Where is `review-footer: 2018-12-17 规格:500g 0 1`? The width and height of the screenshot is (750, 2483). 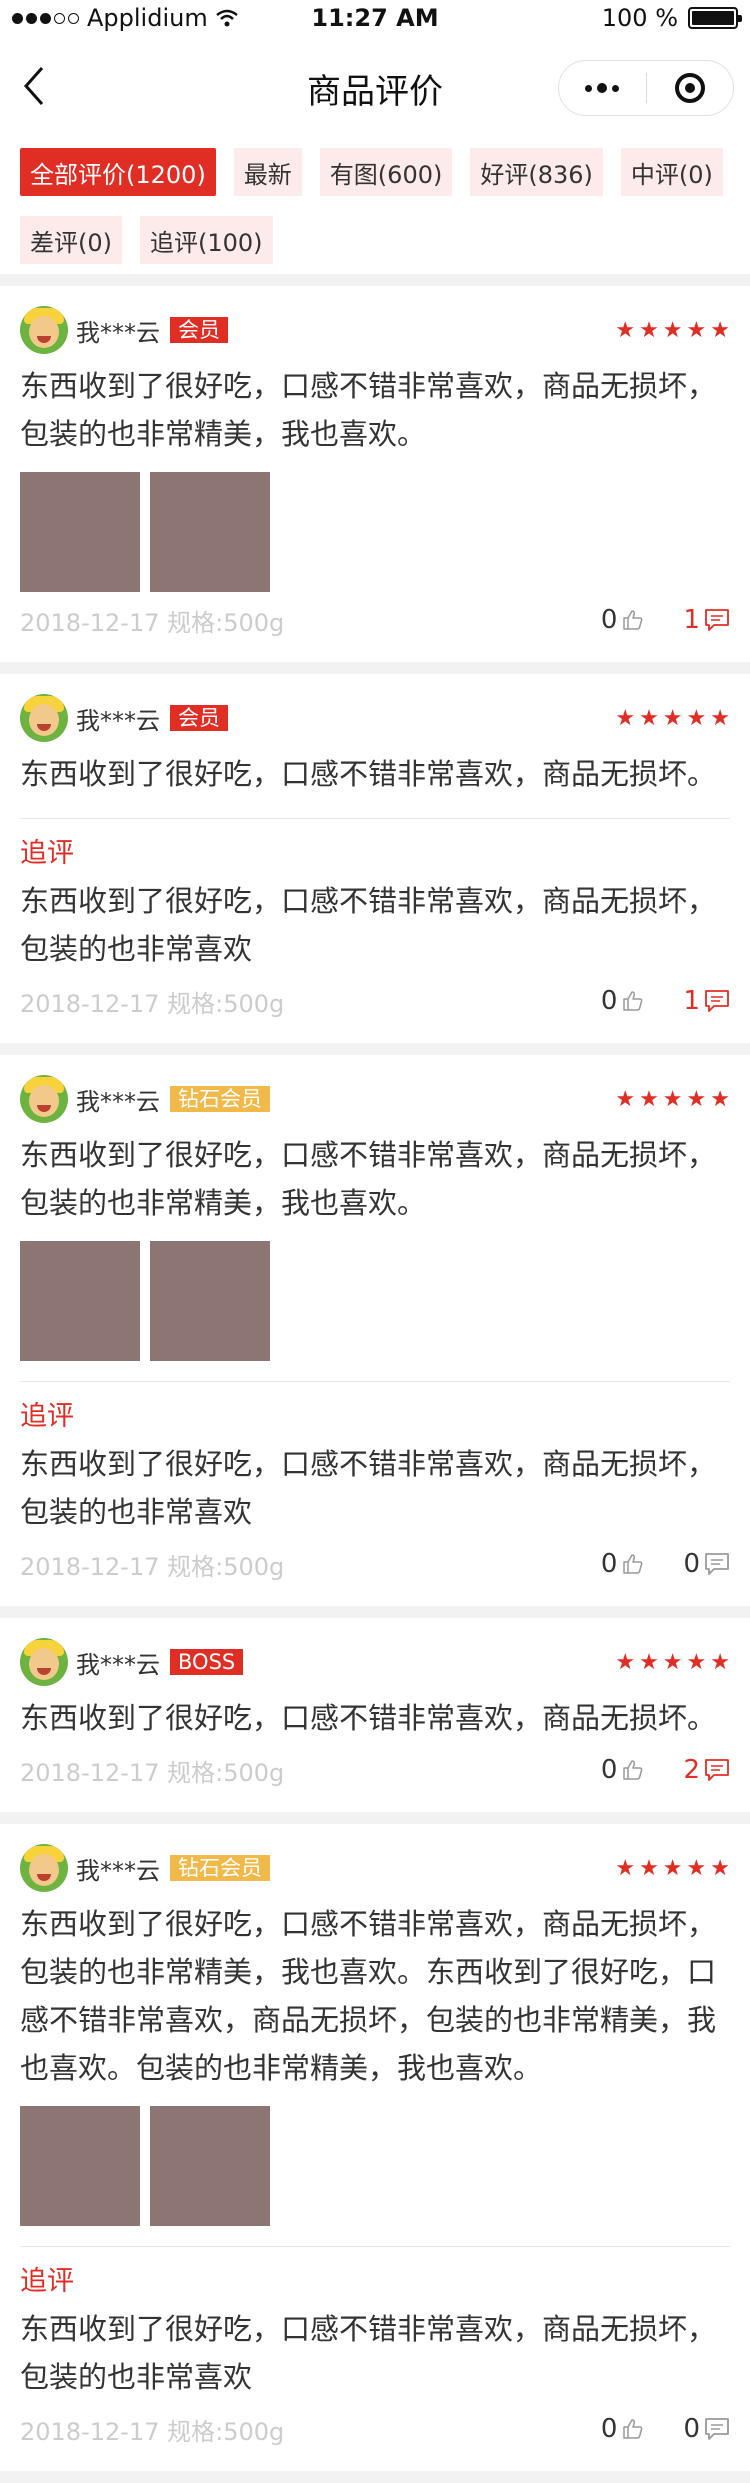 review-footer: 2018-12-17 规格:500g 0 1 is located at coordinates (375, 1001).